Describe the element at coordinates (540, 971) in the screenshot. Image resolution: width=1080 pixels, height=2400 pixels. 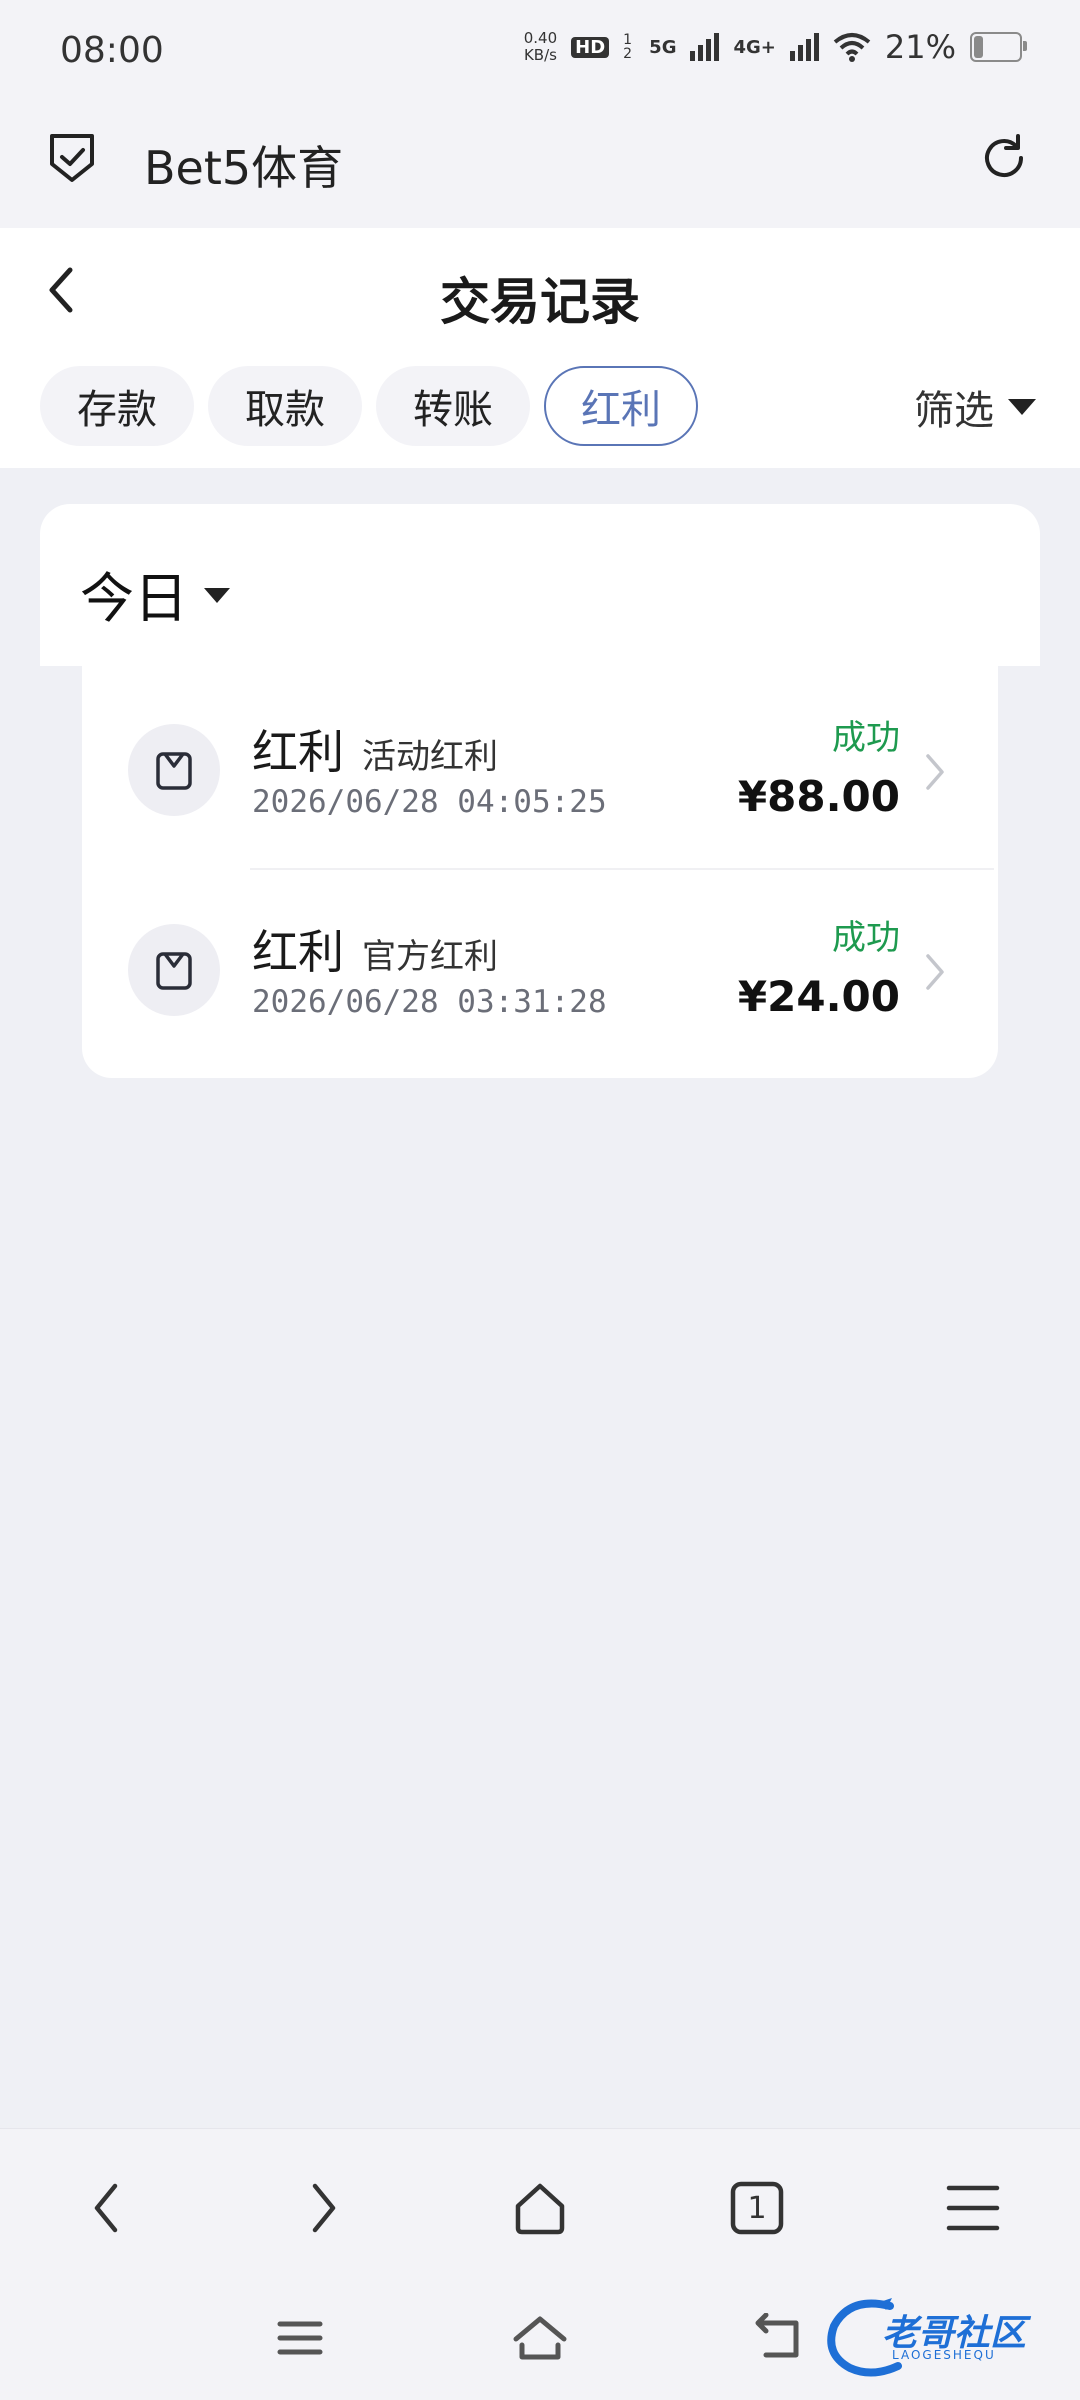
I see `list-item: 红利 官方红利 2026/06/28 03:31:28 成功 ¥24.00` at that location.